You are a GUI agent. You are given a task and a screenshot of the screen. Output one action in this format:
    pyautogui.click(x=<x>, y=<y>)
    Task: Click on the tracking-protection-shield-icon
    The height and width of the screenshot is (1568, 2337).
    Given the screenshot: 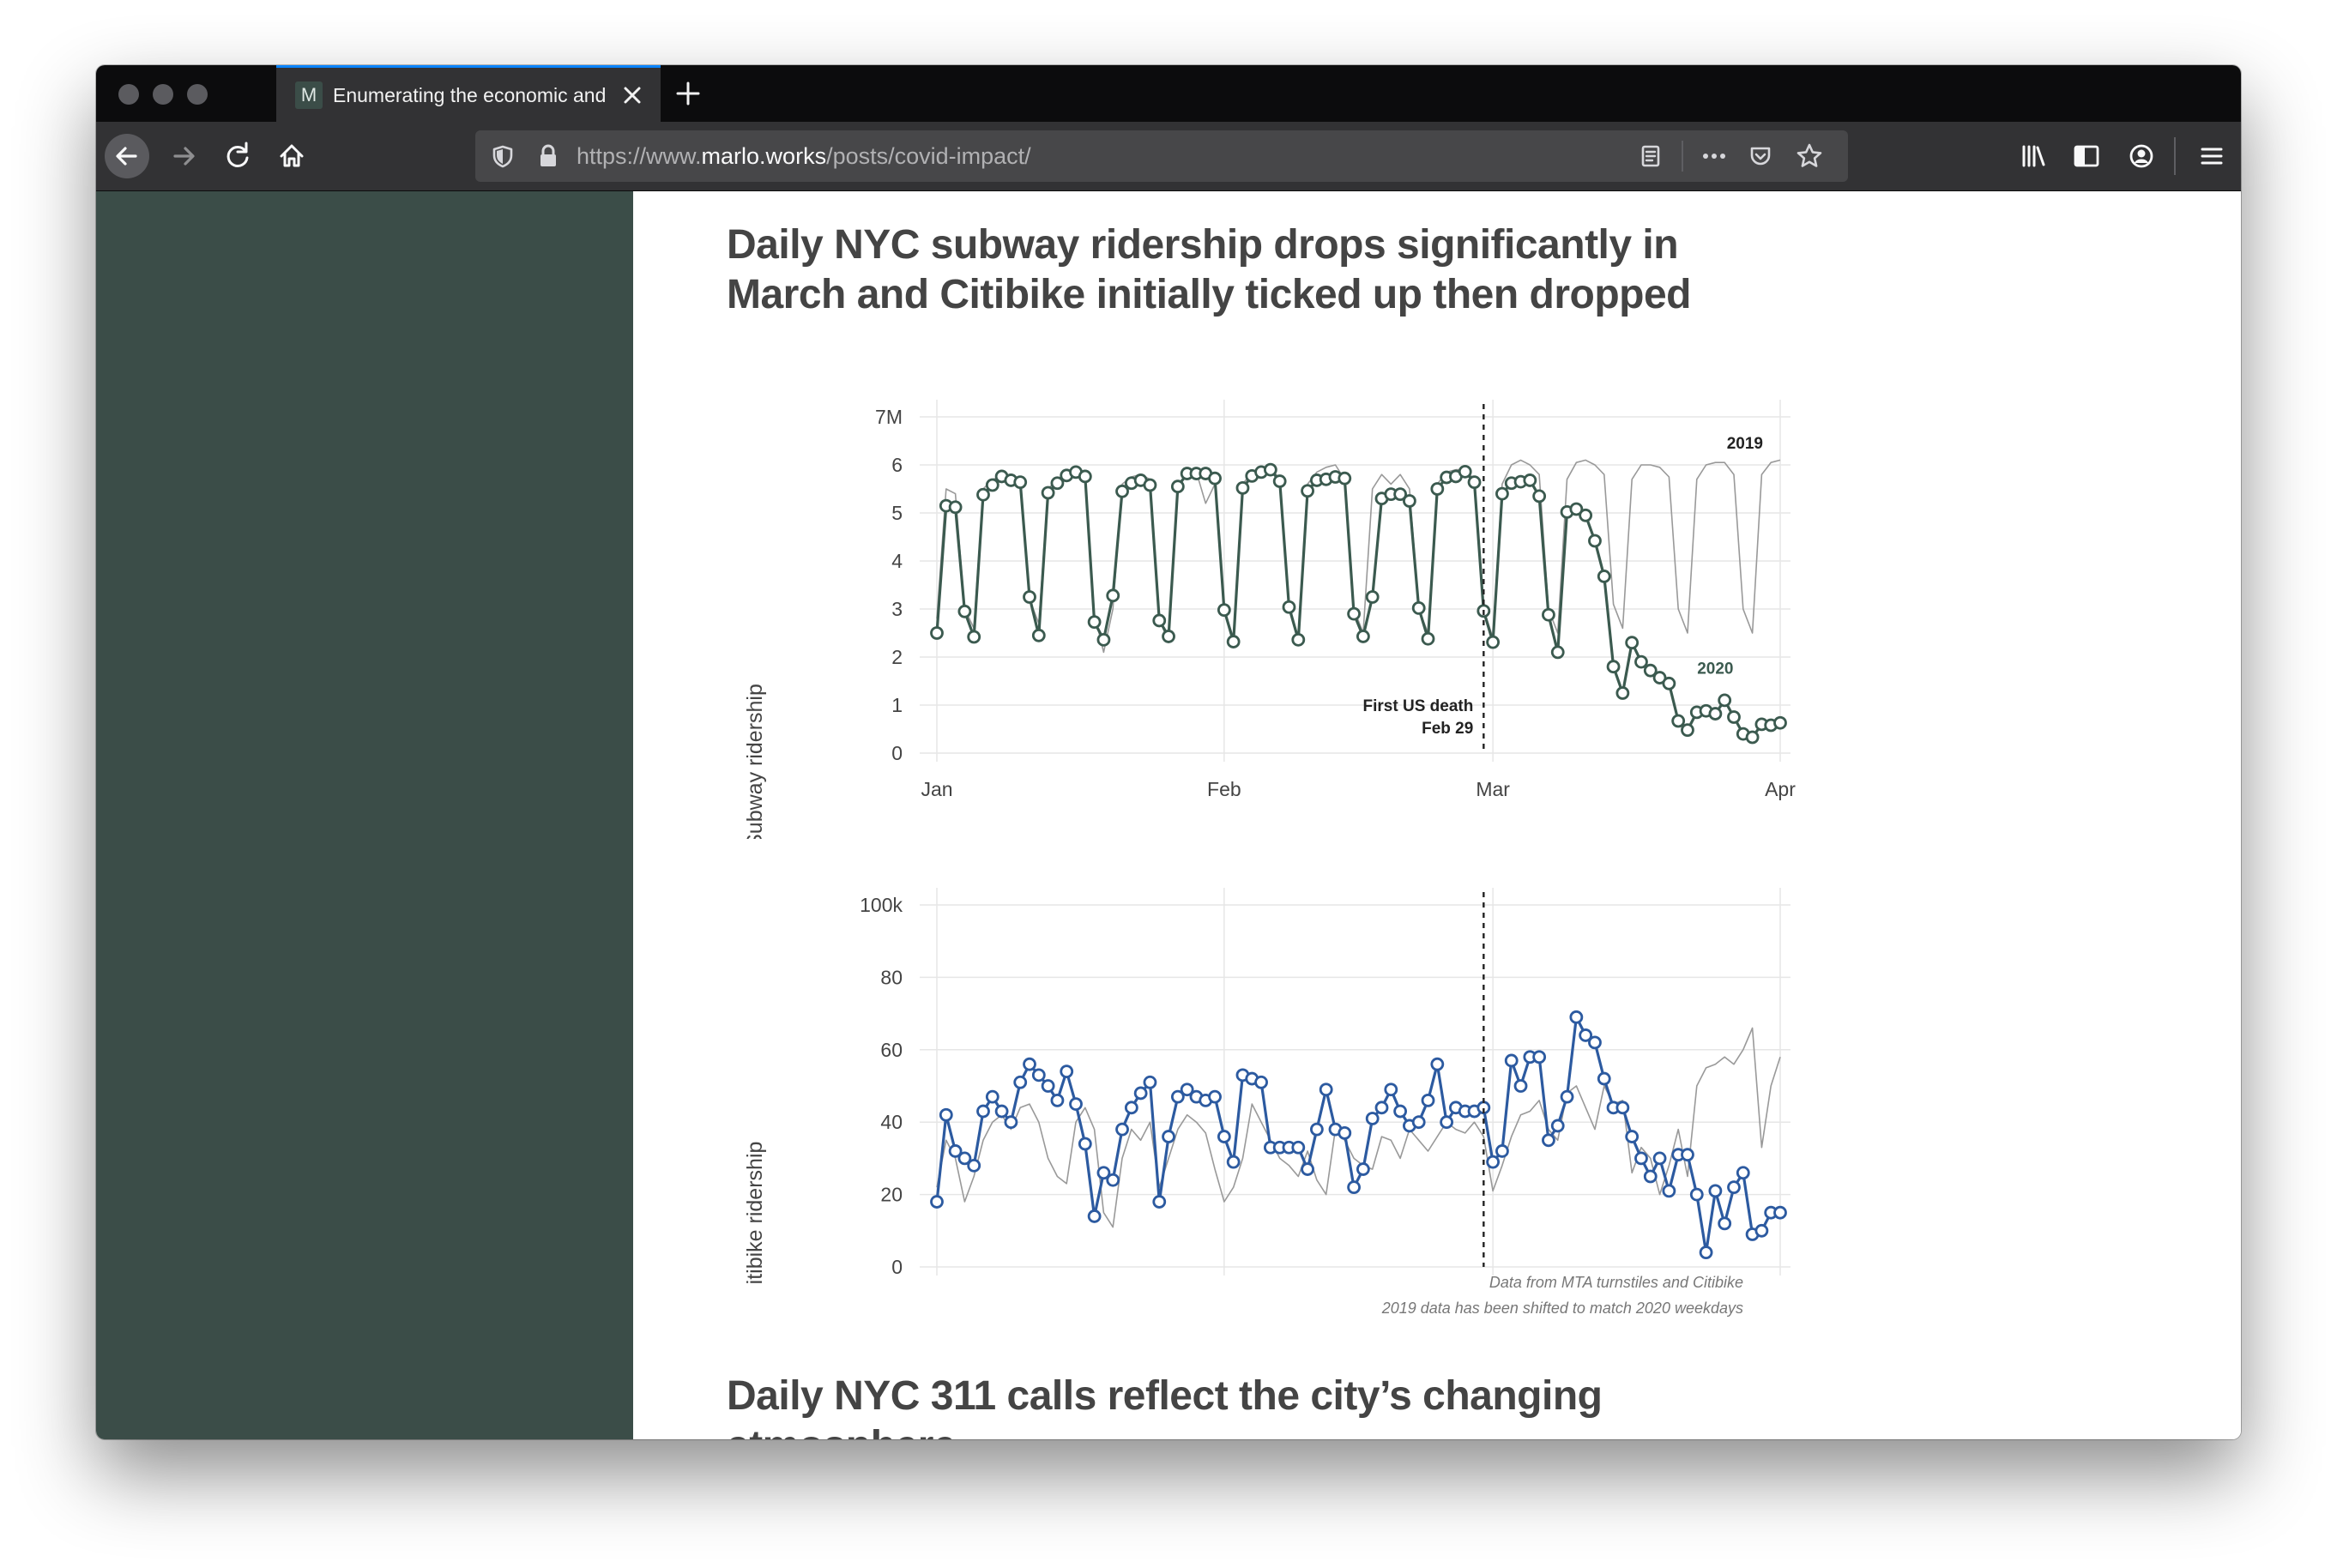 What is the action you would take?
    pyautogui.click(x=502, y=156)
    